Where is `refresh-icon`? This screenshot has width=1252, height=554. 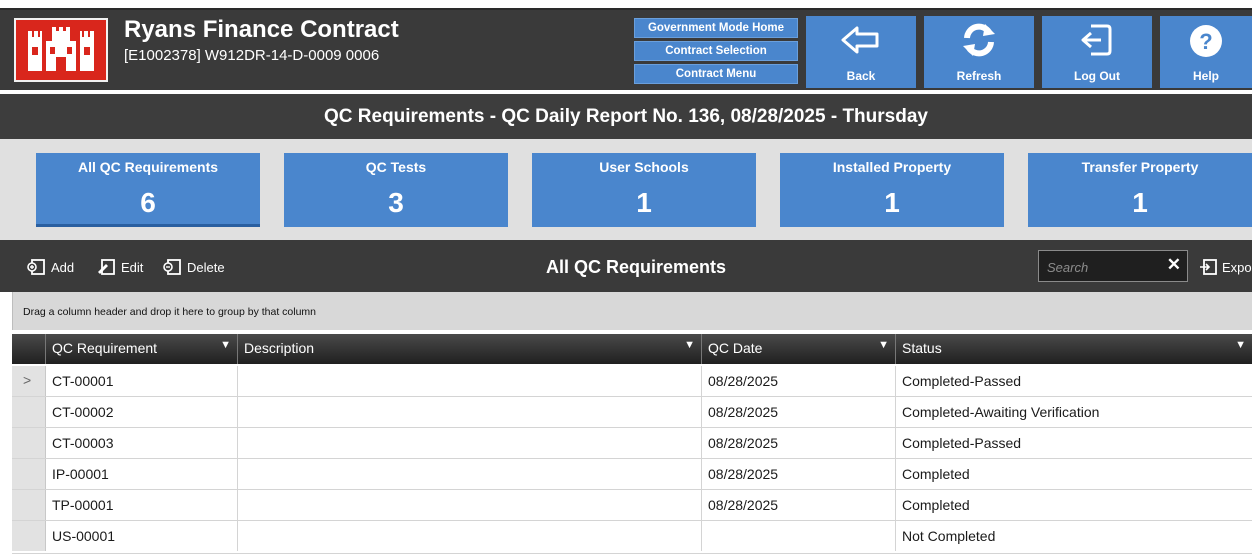 refresh-icon is located at coordinates (979, 40).